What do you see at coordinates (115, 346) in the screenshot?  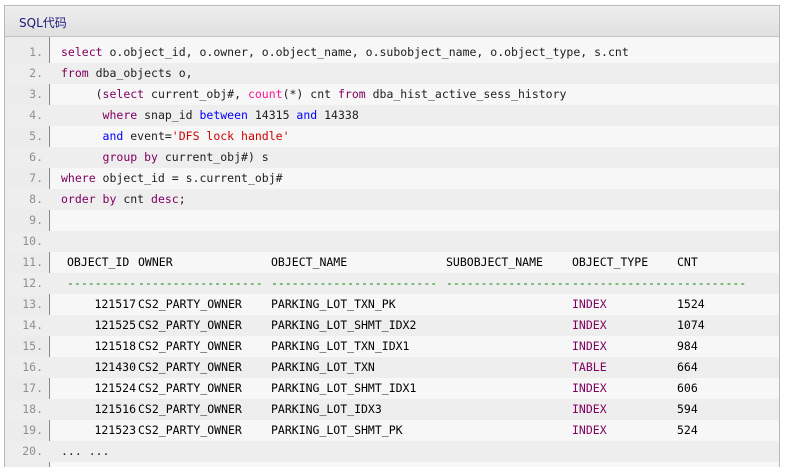 I see `result-cell: 121518` at bounding box center [115, 346].